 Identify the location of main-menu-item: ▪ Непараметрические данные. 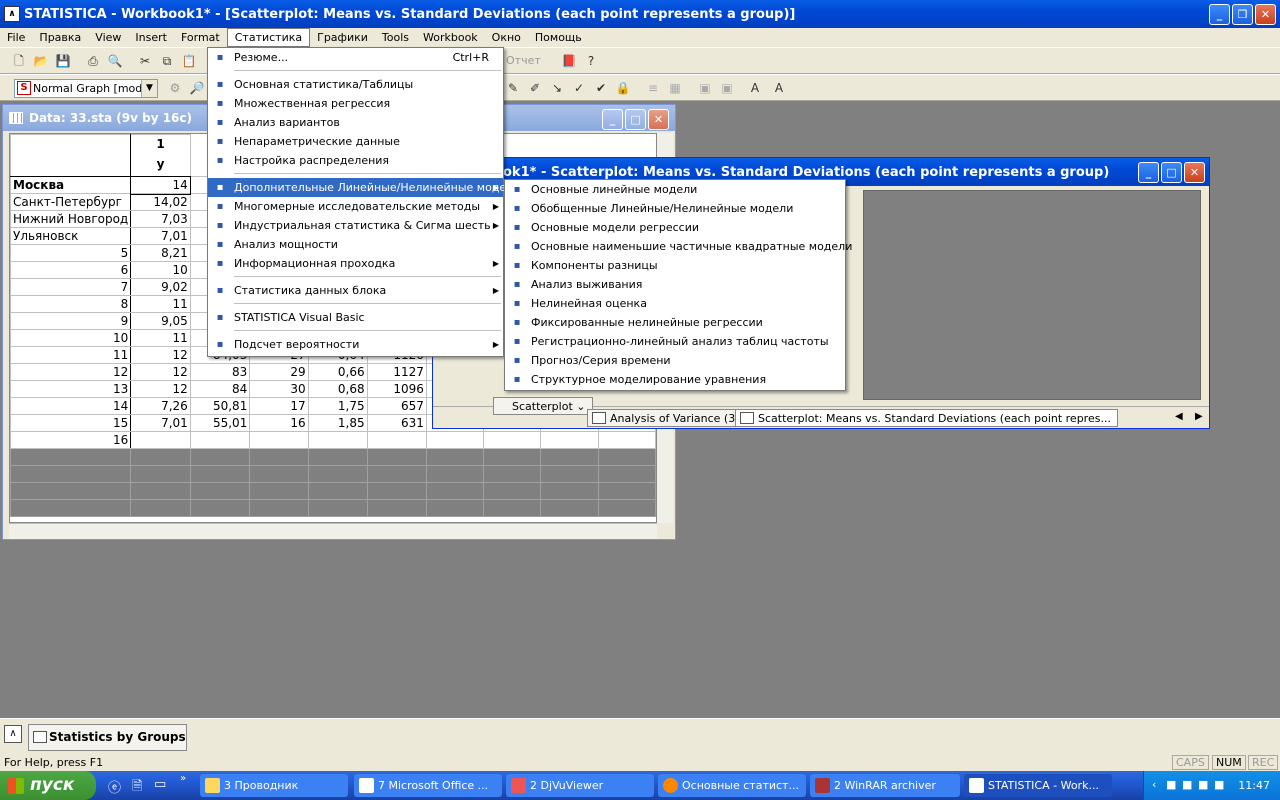
(355, 141).